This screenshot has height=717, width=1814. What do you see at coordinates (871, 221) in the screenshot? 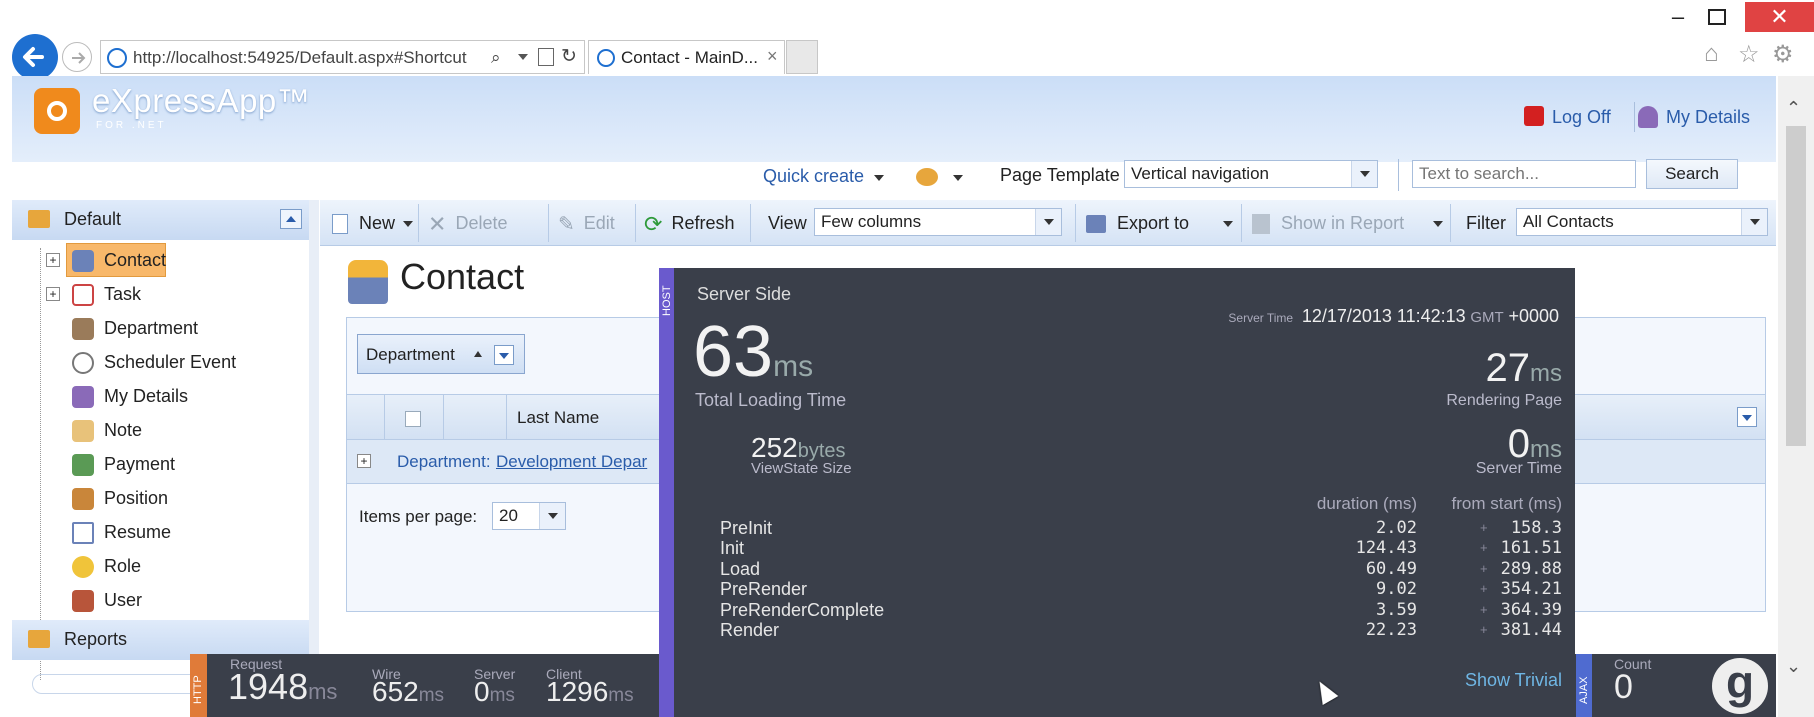
I see `view-value: Few columns` at bounding box center [871, 221].